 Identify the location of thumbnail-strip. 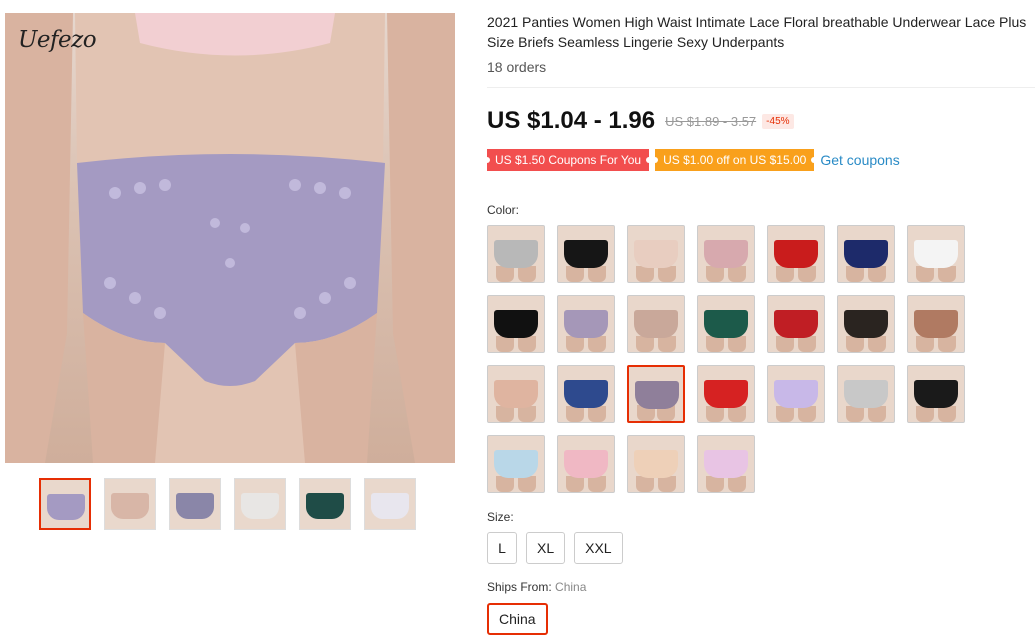
(234, 505).